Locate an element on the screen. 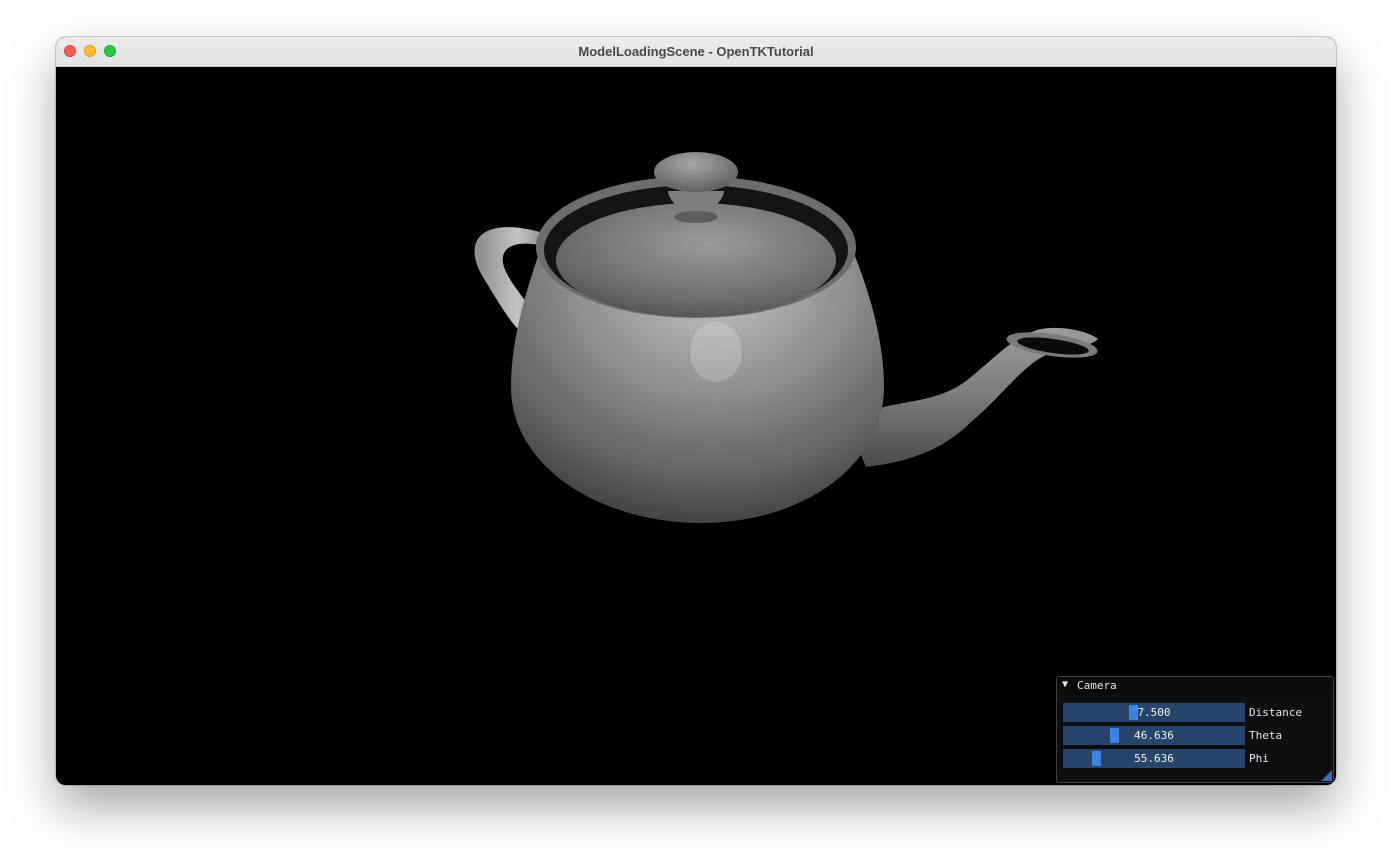  theta-slider-label: Theta is located at coordinates (1266, 735).